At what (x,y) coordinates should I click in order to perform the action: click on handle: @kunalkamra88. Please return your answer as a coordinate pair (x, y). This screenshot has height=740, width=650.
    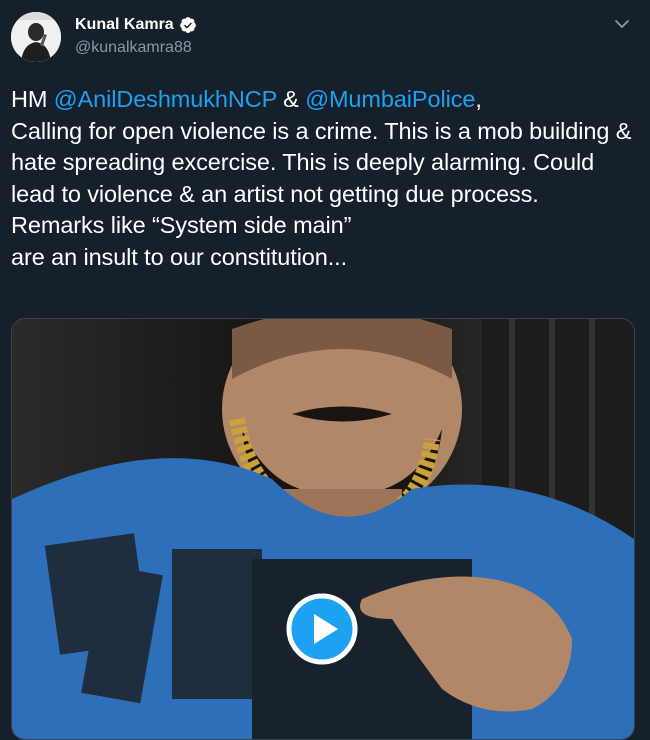
    Looking at the image, I should click on (136, 48).